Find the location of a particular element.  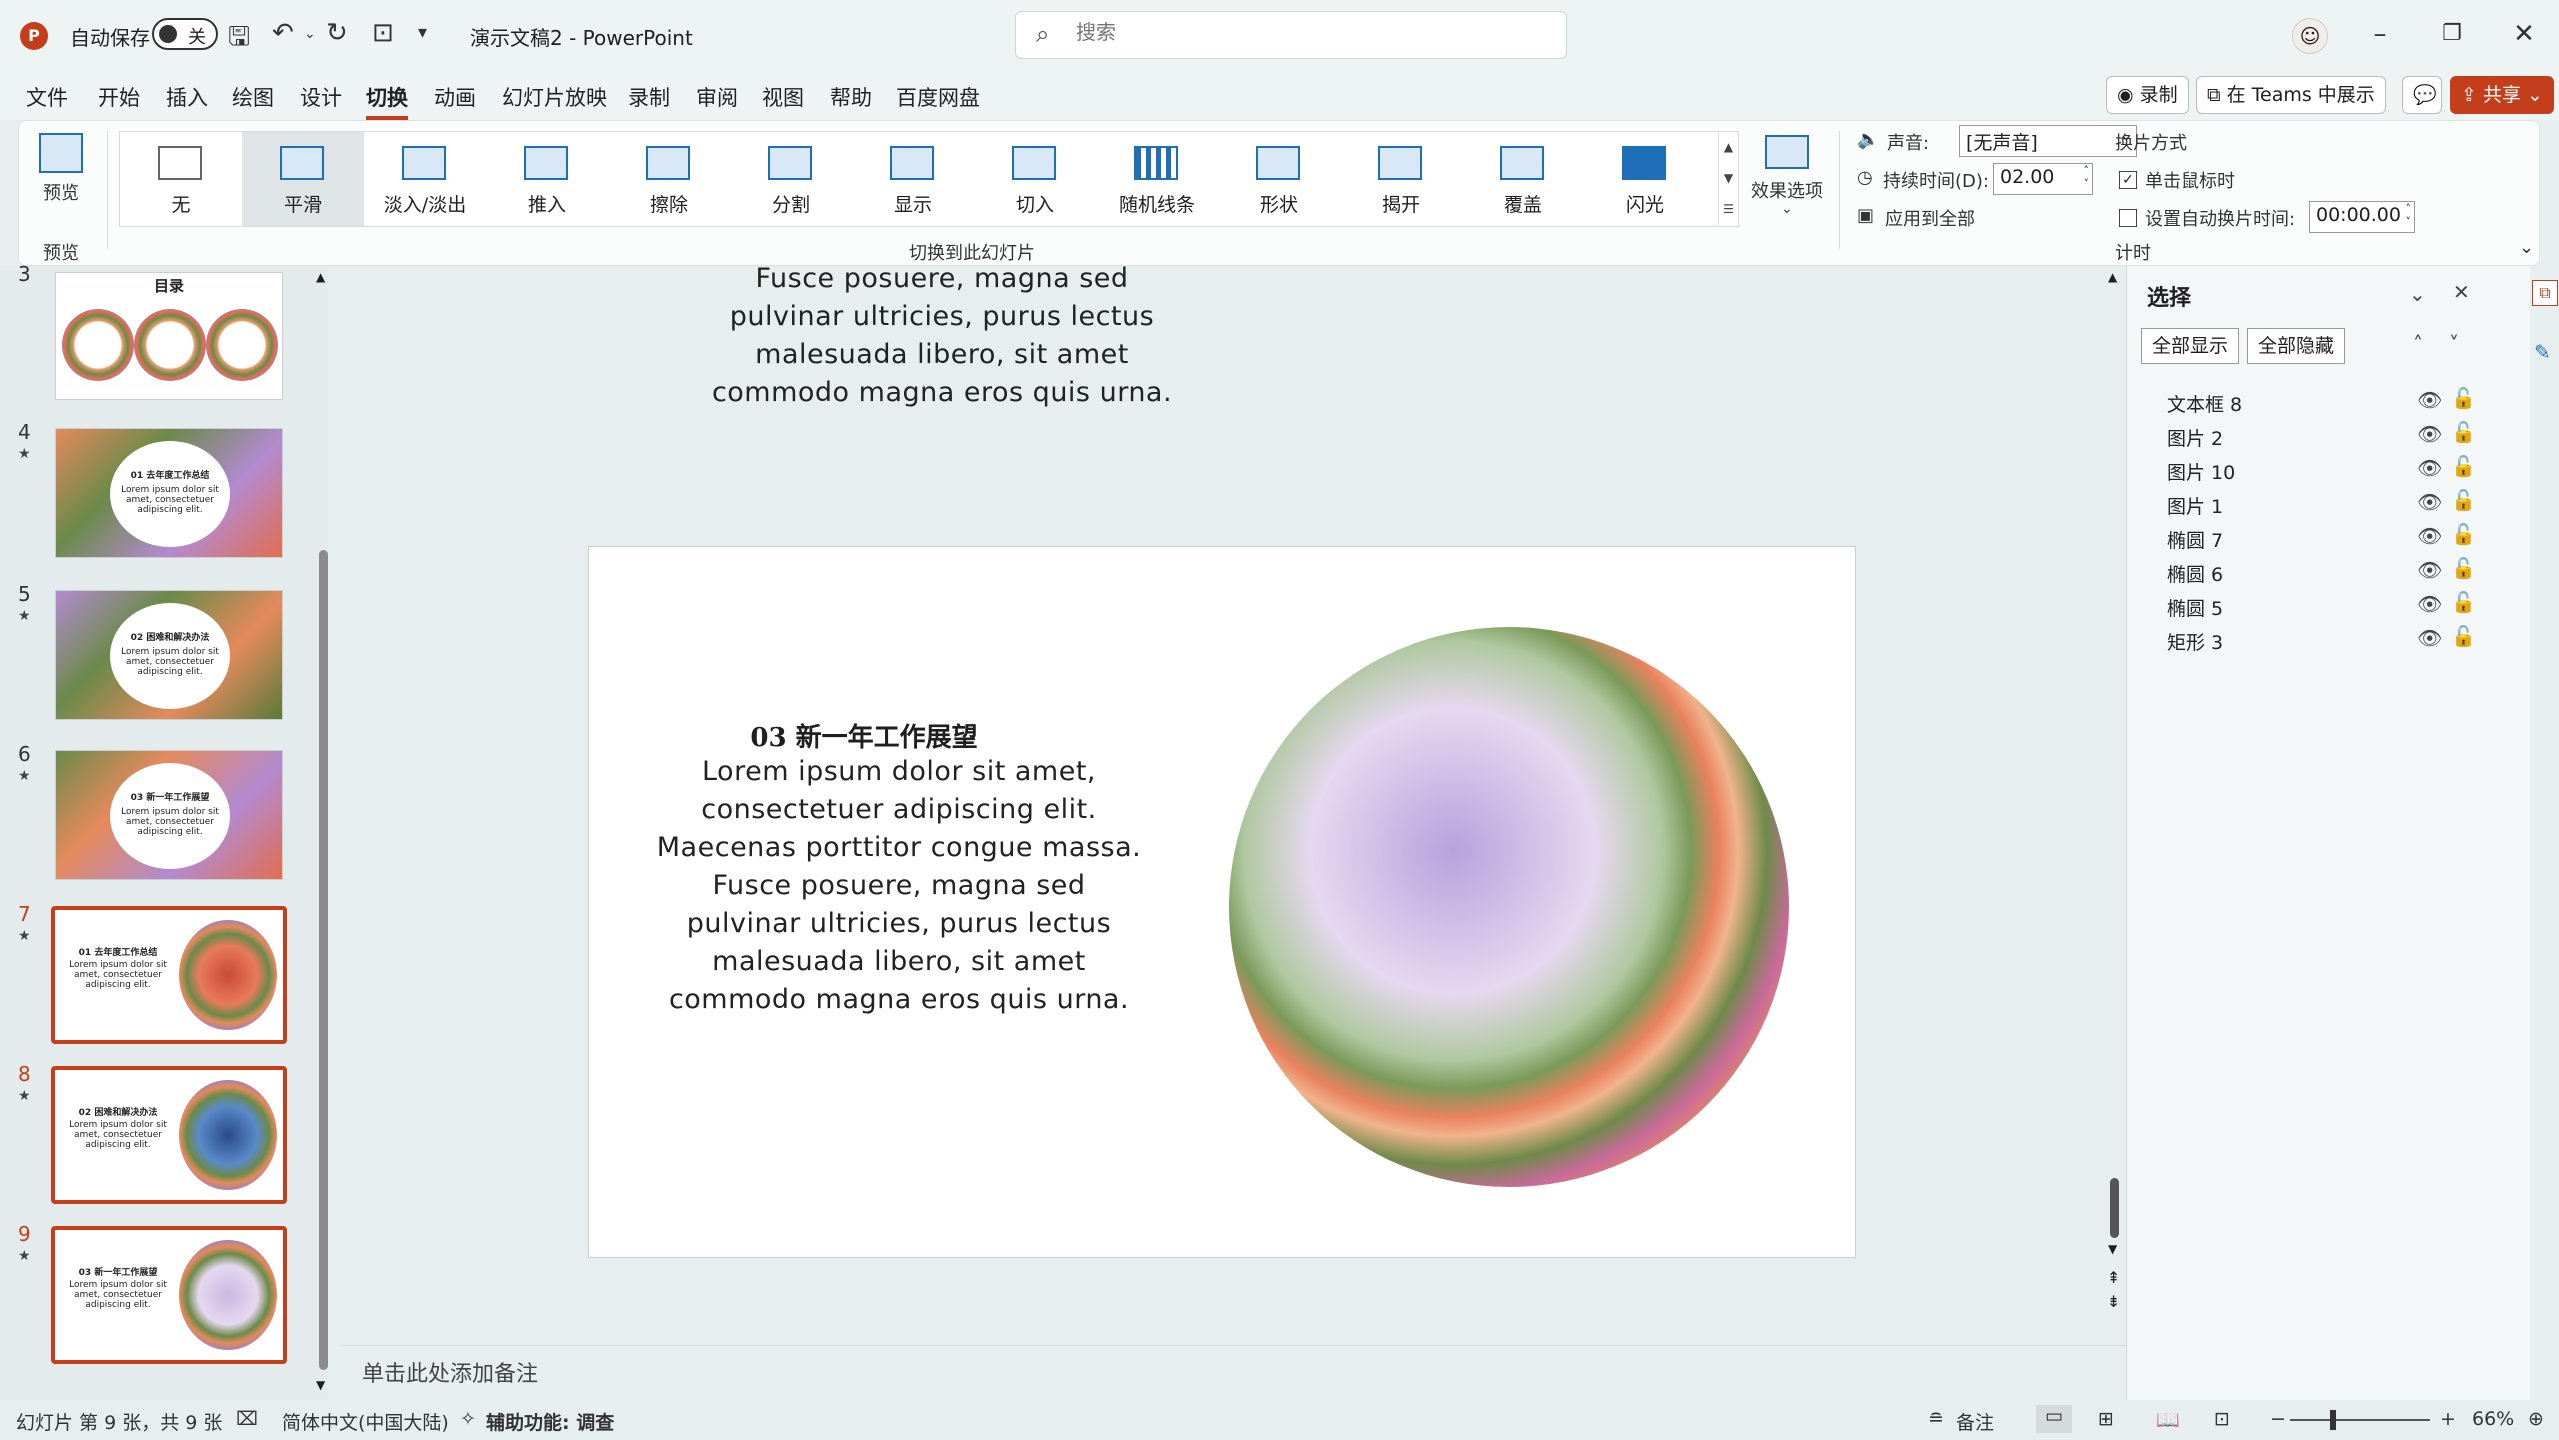

thumbnail-scrollbar: ▲ ▼ is located at coordinates (324, 833).